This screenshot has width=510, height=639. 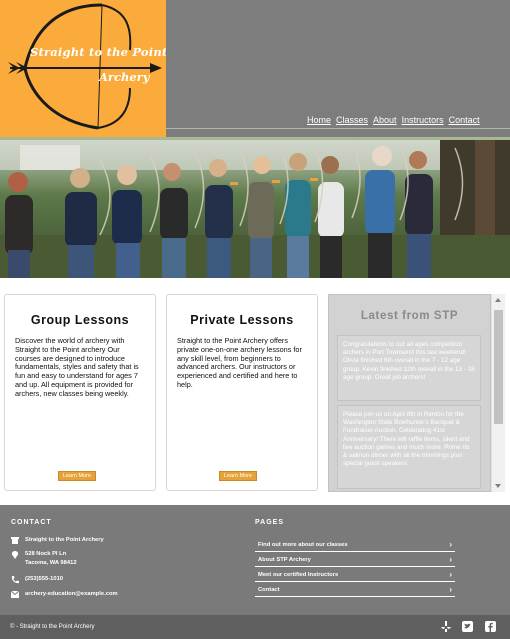 What do you see at coordinates (15, 541) in the screenshot?
I see `building-icon` at bounding box center [15, 541].